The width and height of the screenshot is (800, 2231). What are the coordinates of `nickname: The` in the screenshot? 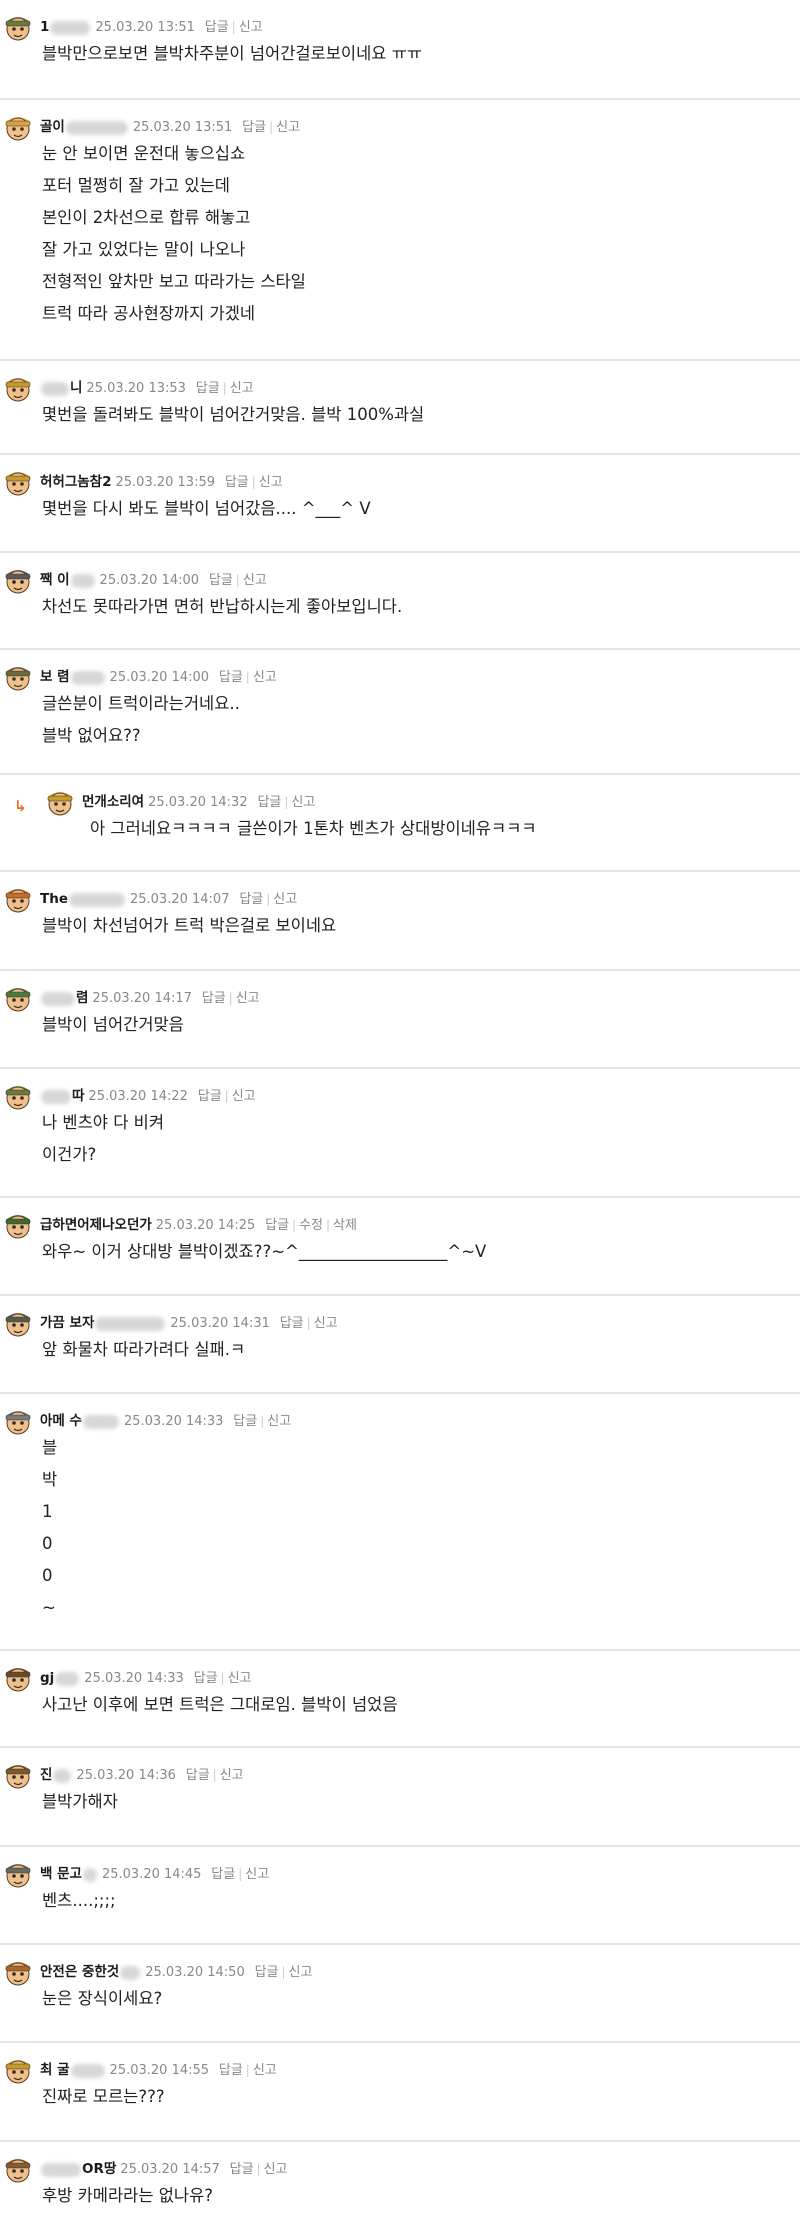 It's located at (54, 899).